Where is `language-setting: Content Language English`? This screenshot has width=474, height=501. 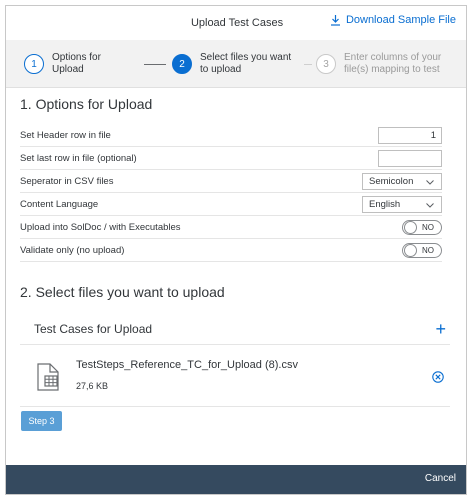 language-setting: Content Language English is located at coordinates (231, 204).